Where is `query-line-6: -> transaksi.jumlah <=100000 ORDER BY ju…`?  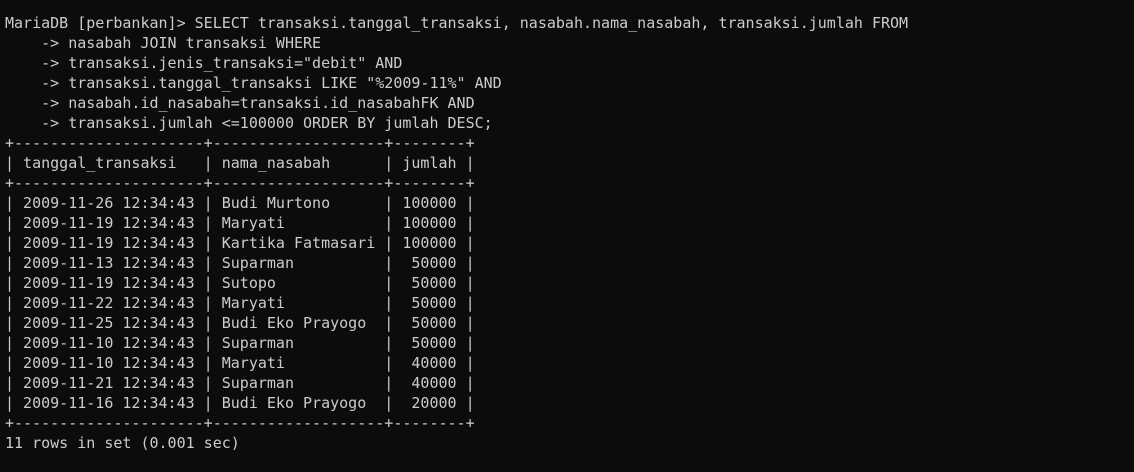 query-line-6: -> transaksi.jumlah <=100000 ORDER BY ju… is located at coordinates (249, 123).